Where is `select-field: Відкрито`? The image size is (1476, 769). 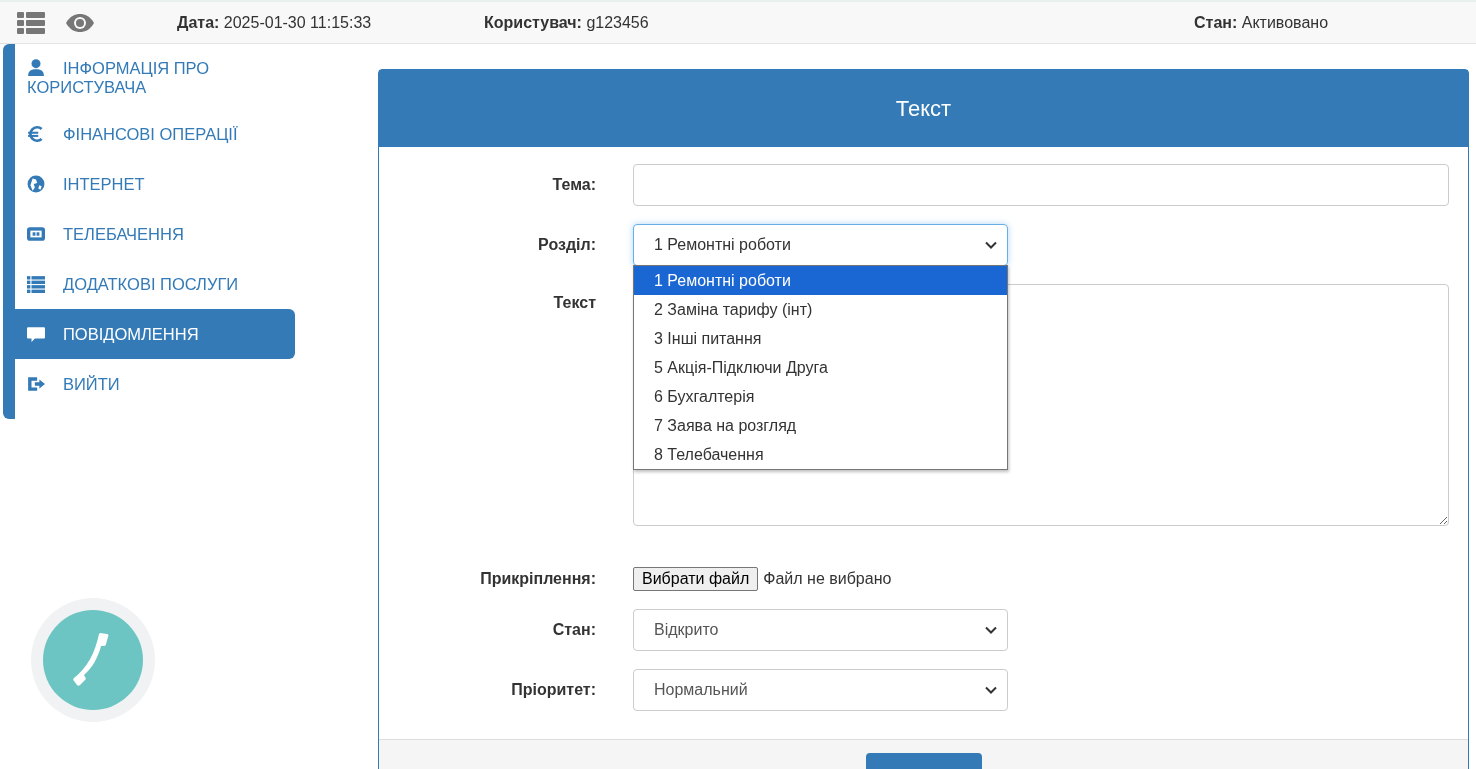
select-field: Відкрито is located at coordinates (820, 630).